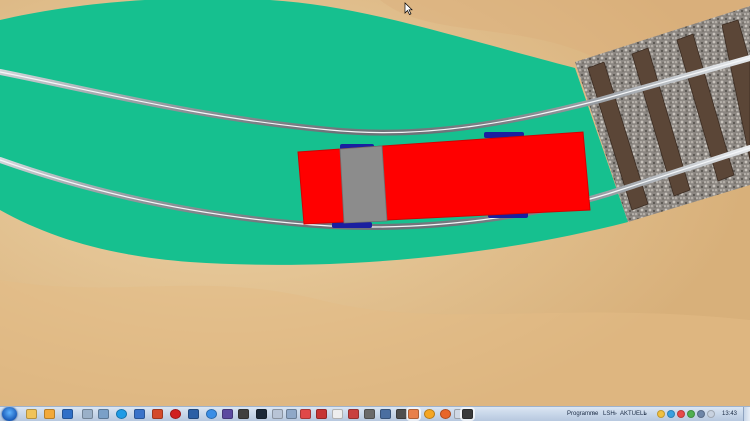  Describe the element at coordinates (467, 414) in the screenshot. I see `train-sim-icon` at that location.